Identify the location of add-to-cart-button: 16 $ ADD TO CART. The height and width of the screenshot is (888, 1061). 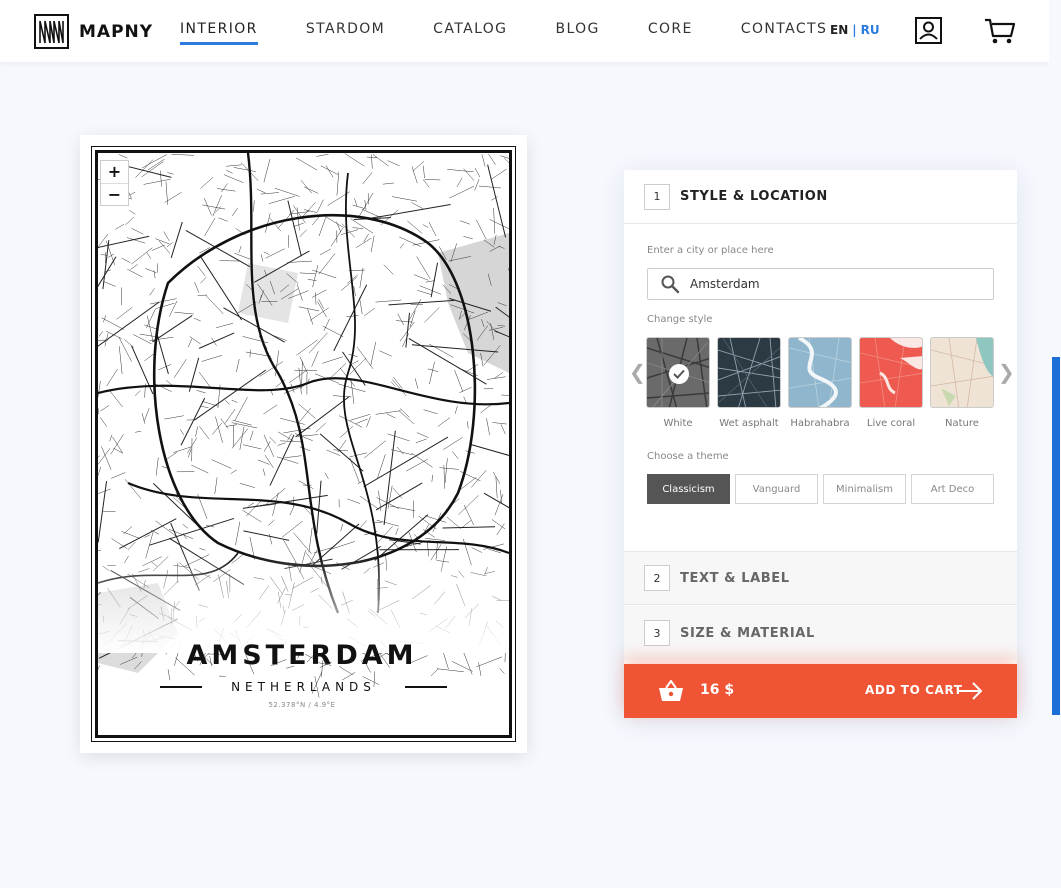
(820, 691).